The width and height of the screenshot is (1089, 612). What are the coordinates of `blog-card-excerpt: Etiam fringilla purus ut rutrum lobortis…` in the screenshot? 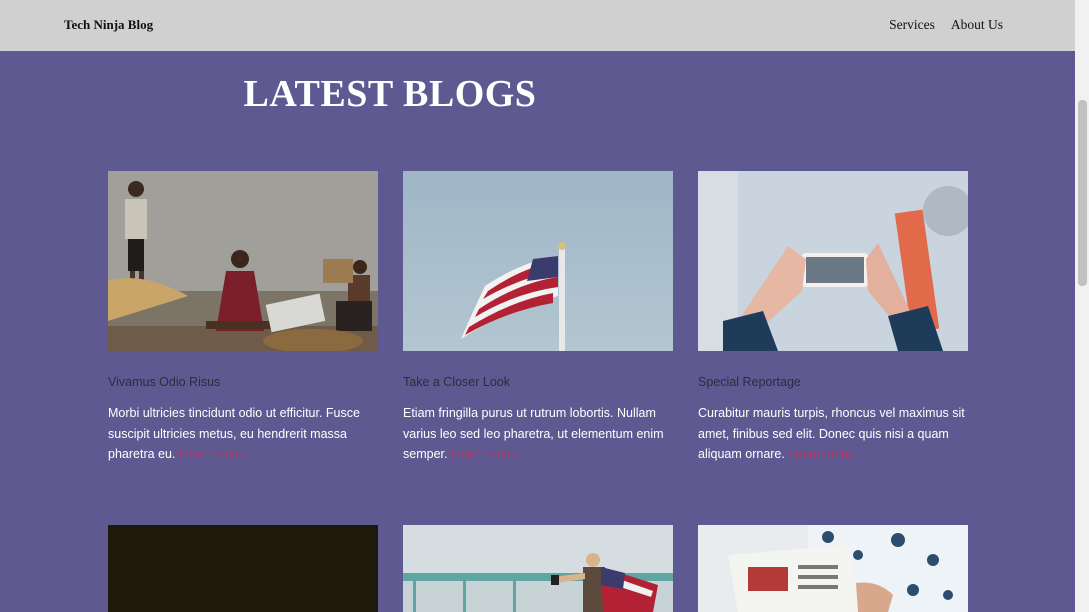 It's located at (538, 434).